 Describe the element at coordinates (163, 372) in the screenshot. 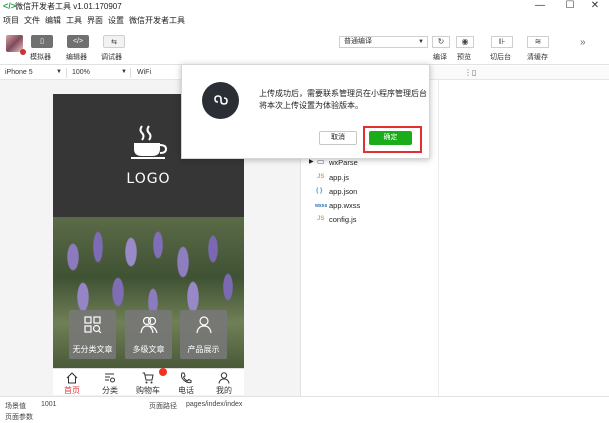

I see `cart-badge` at that location.